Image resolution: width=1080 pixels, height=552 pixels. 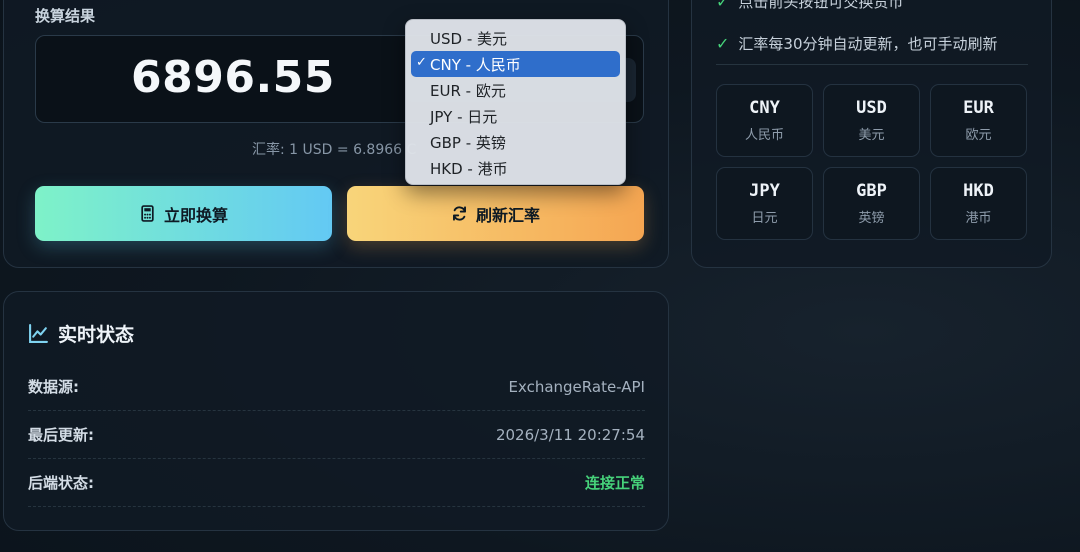 What do you see at coordinates (764, 218) in the screenshot?
I see `currency-name: 日元` at bounding box center [764, 218].